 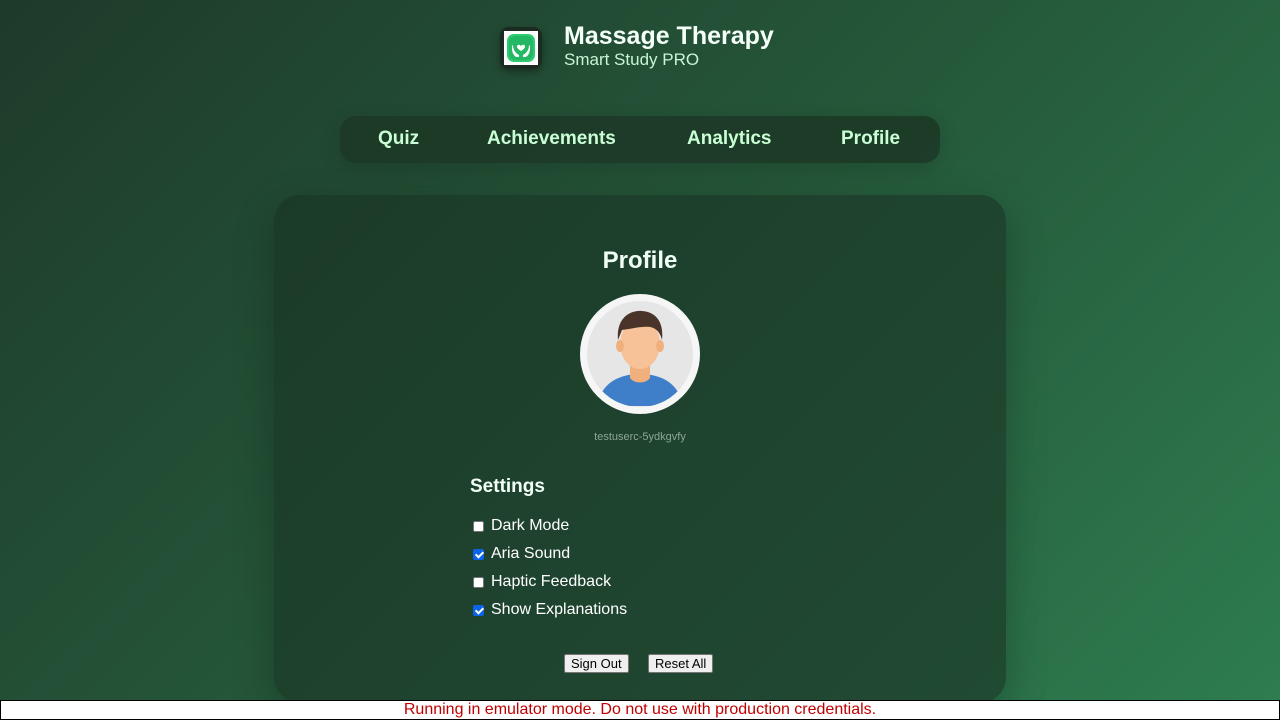 I want to click on setting-label: Aria Sound, so click(x=531, y=553).